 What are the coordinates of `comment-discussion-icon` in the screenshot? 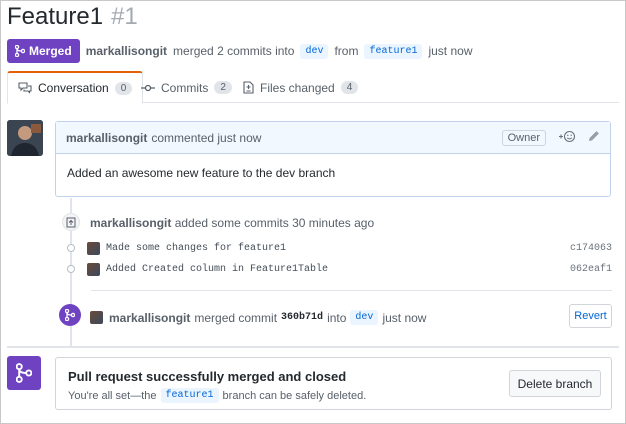 It's located at (25, 88).